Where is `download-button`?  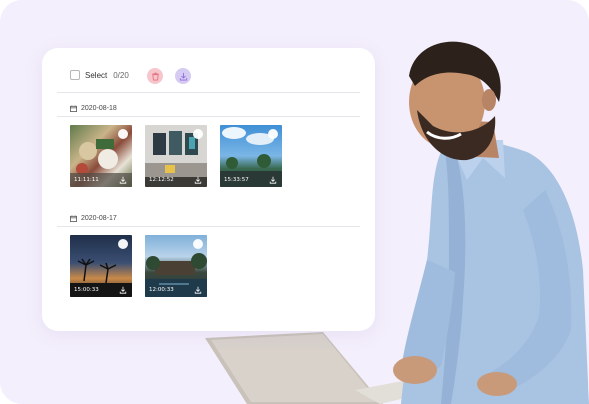
download-button is located at coordinates (183, 76).